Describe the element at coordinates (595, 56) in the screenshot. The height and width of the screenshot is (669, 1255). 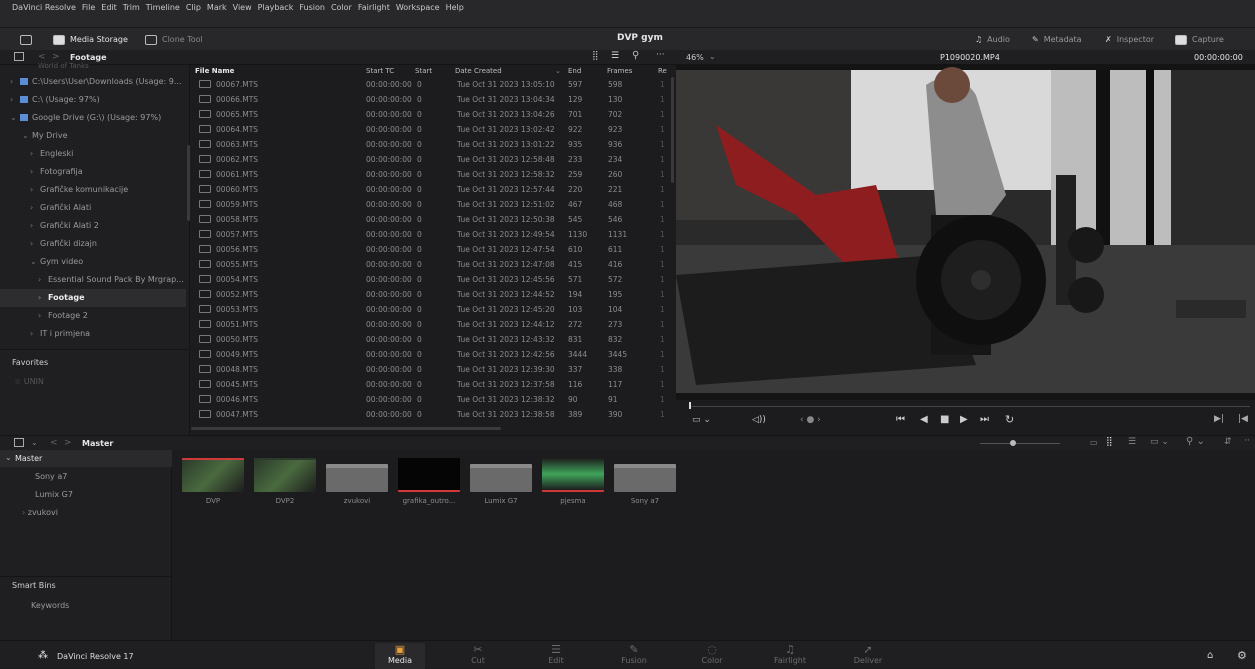
I see `grid-view-icon: ⣿` at that location.